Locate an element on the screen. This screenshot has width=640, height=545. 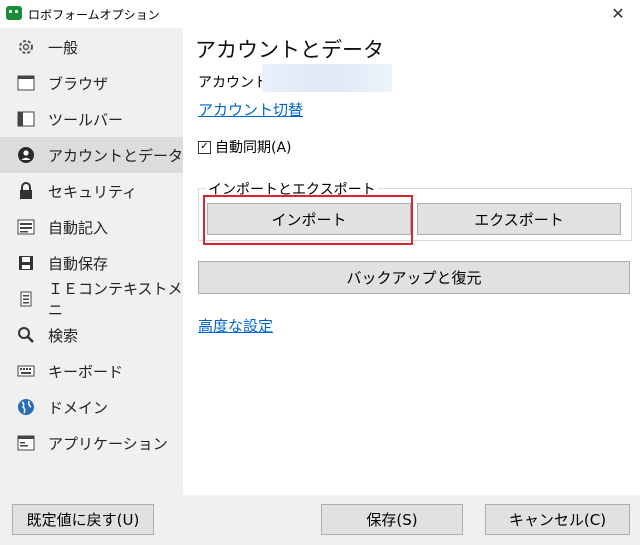
gear-icon is located at coordinates (26, 47).